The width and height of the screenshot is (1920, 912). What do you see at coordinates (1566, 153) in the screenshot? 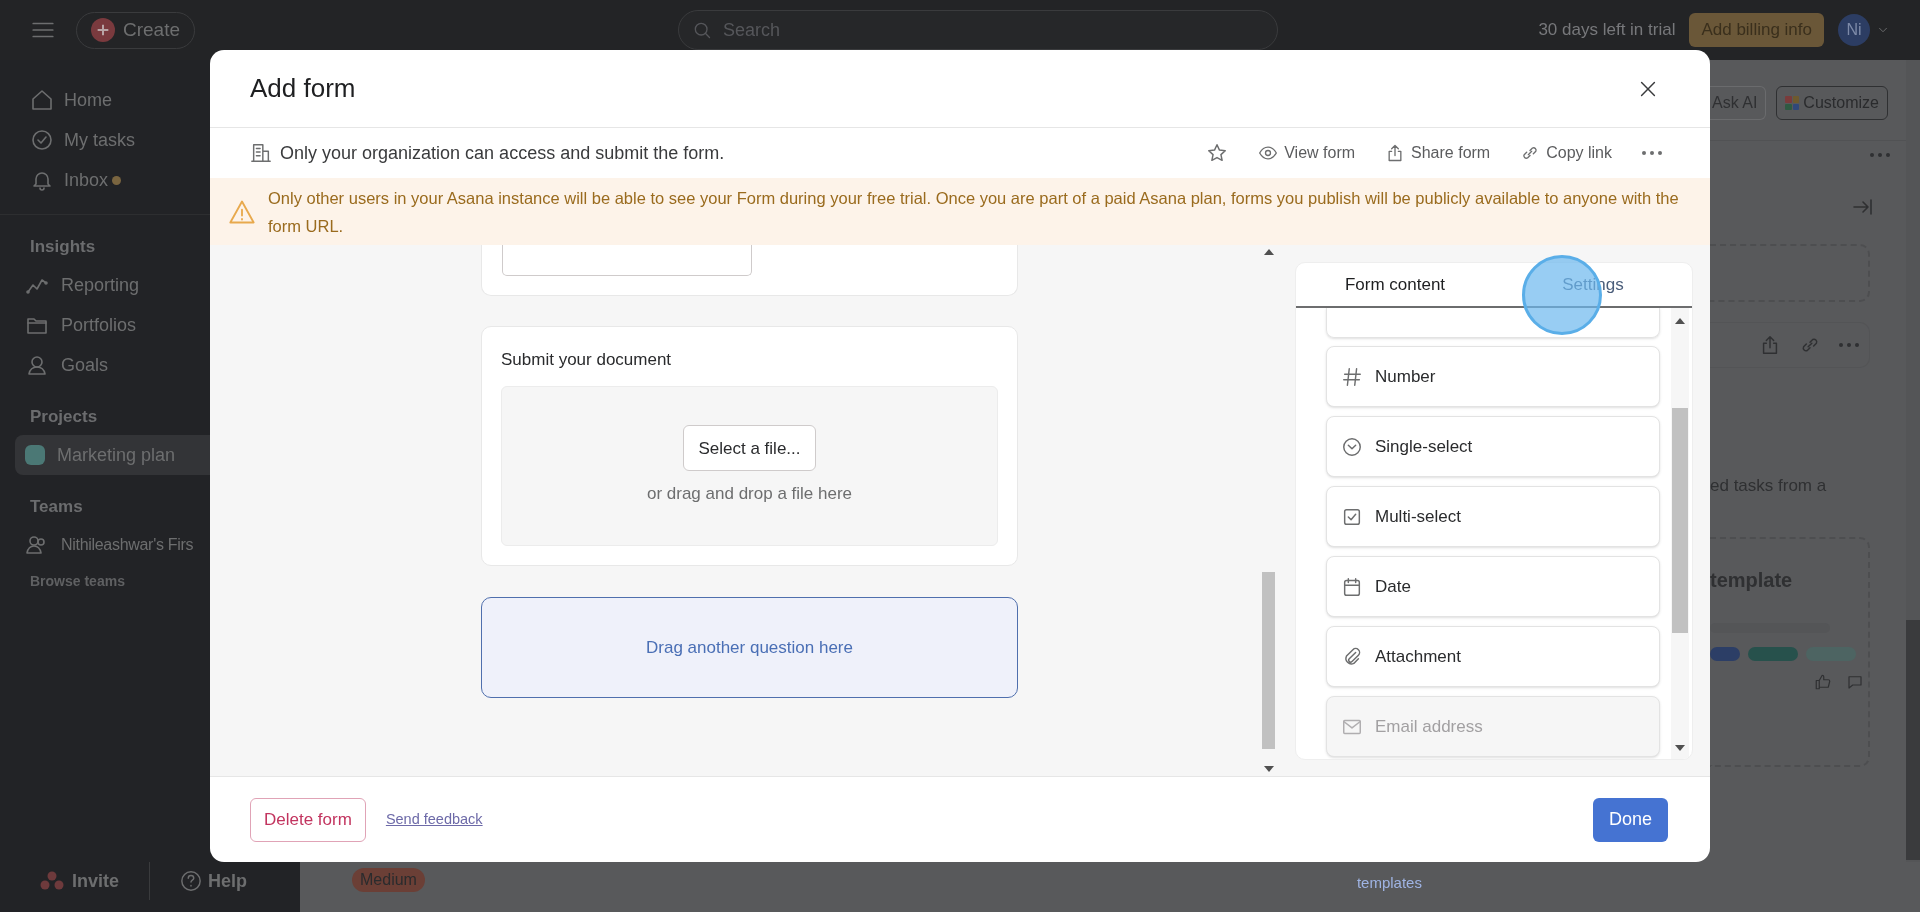
I see `toolbar-button: Copy link` at bounding box center [1566, 153].